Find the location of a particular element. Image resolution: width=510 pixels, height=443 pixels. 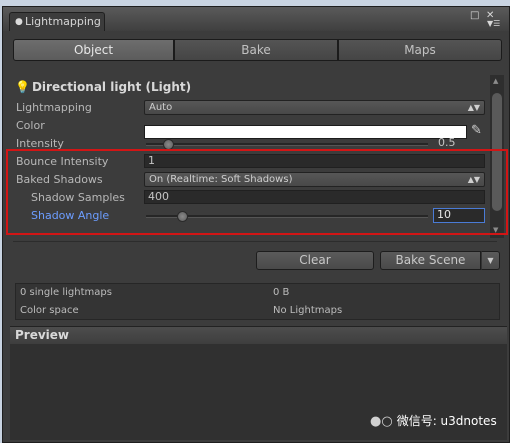

preview-title: Preview is located at coordinates (42, 335).